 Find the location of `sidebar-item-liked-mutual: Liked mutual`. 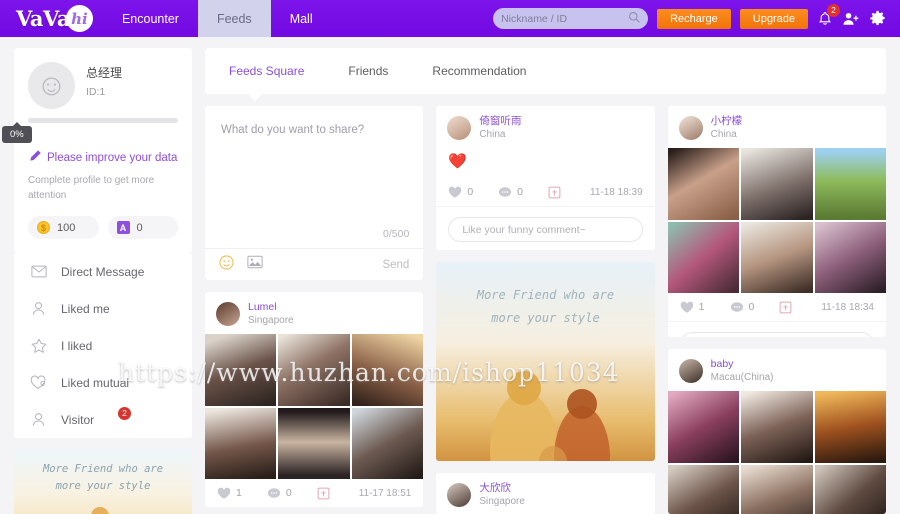

sidebar-item-liked-mutual: Liked mutual is located at coordinates (103, 382).